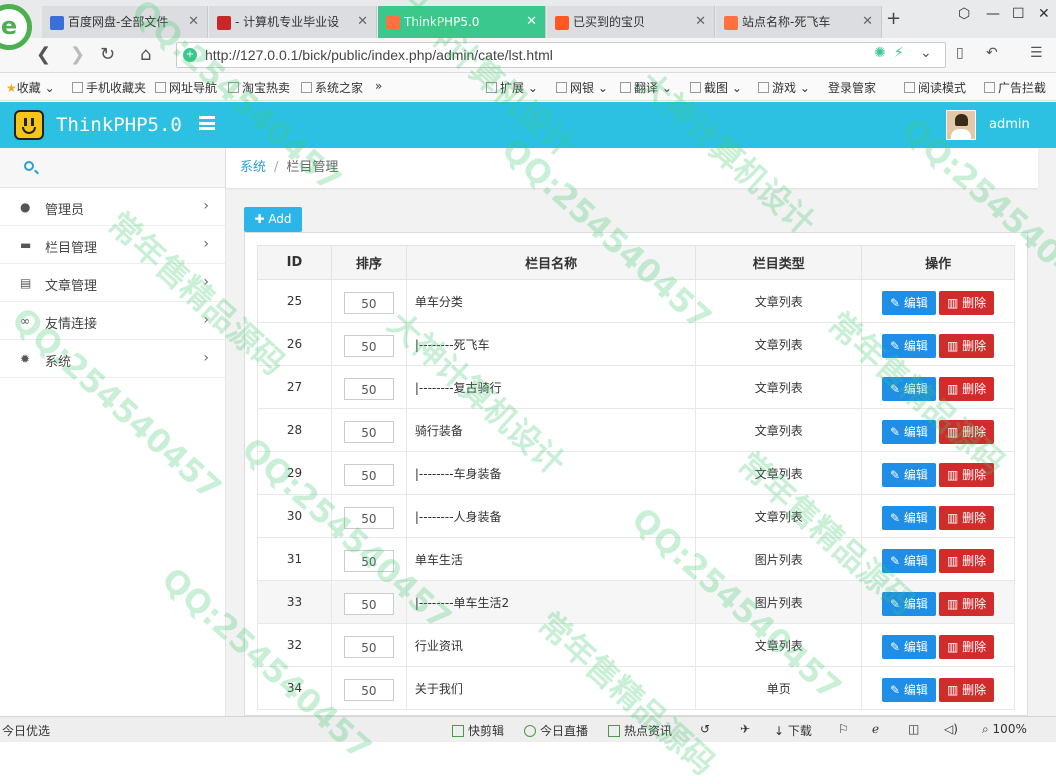  I want to click on status-sound-icon: ◁), so click(951, 729).